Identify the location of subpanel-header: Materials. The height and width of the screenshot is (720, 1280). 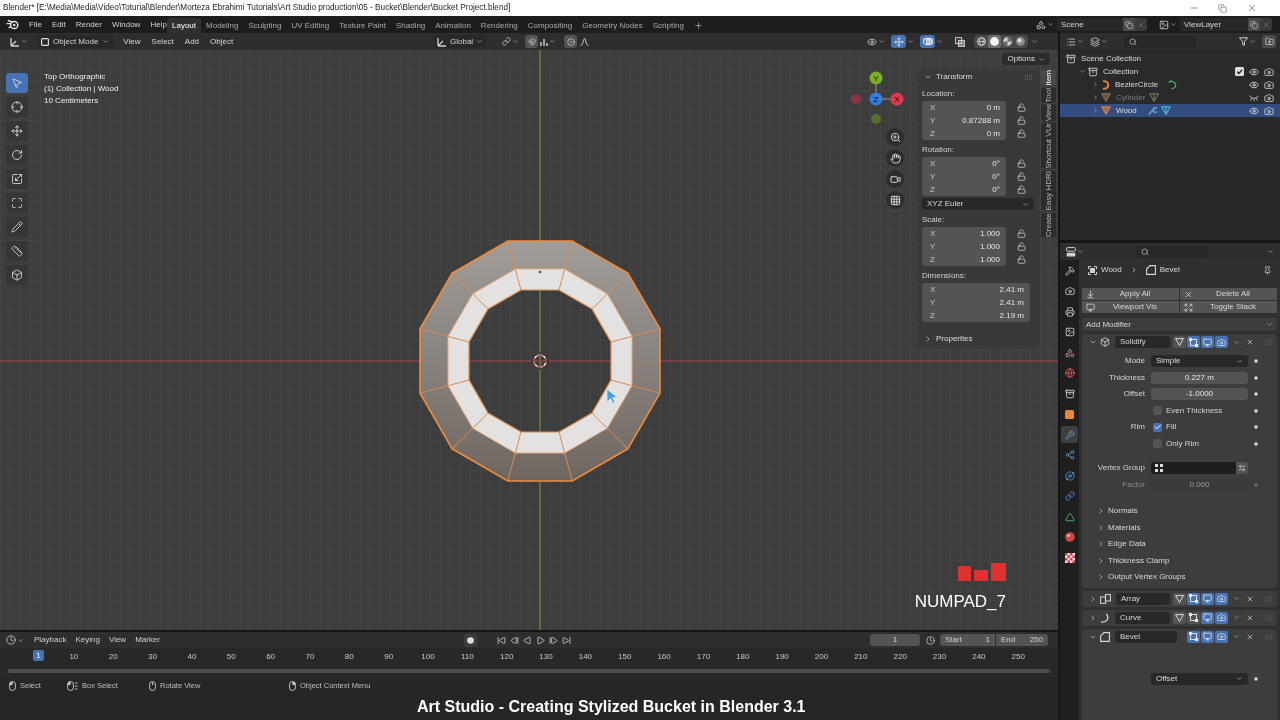
(1179, 527).